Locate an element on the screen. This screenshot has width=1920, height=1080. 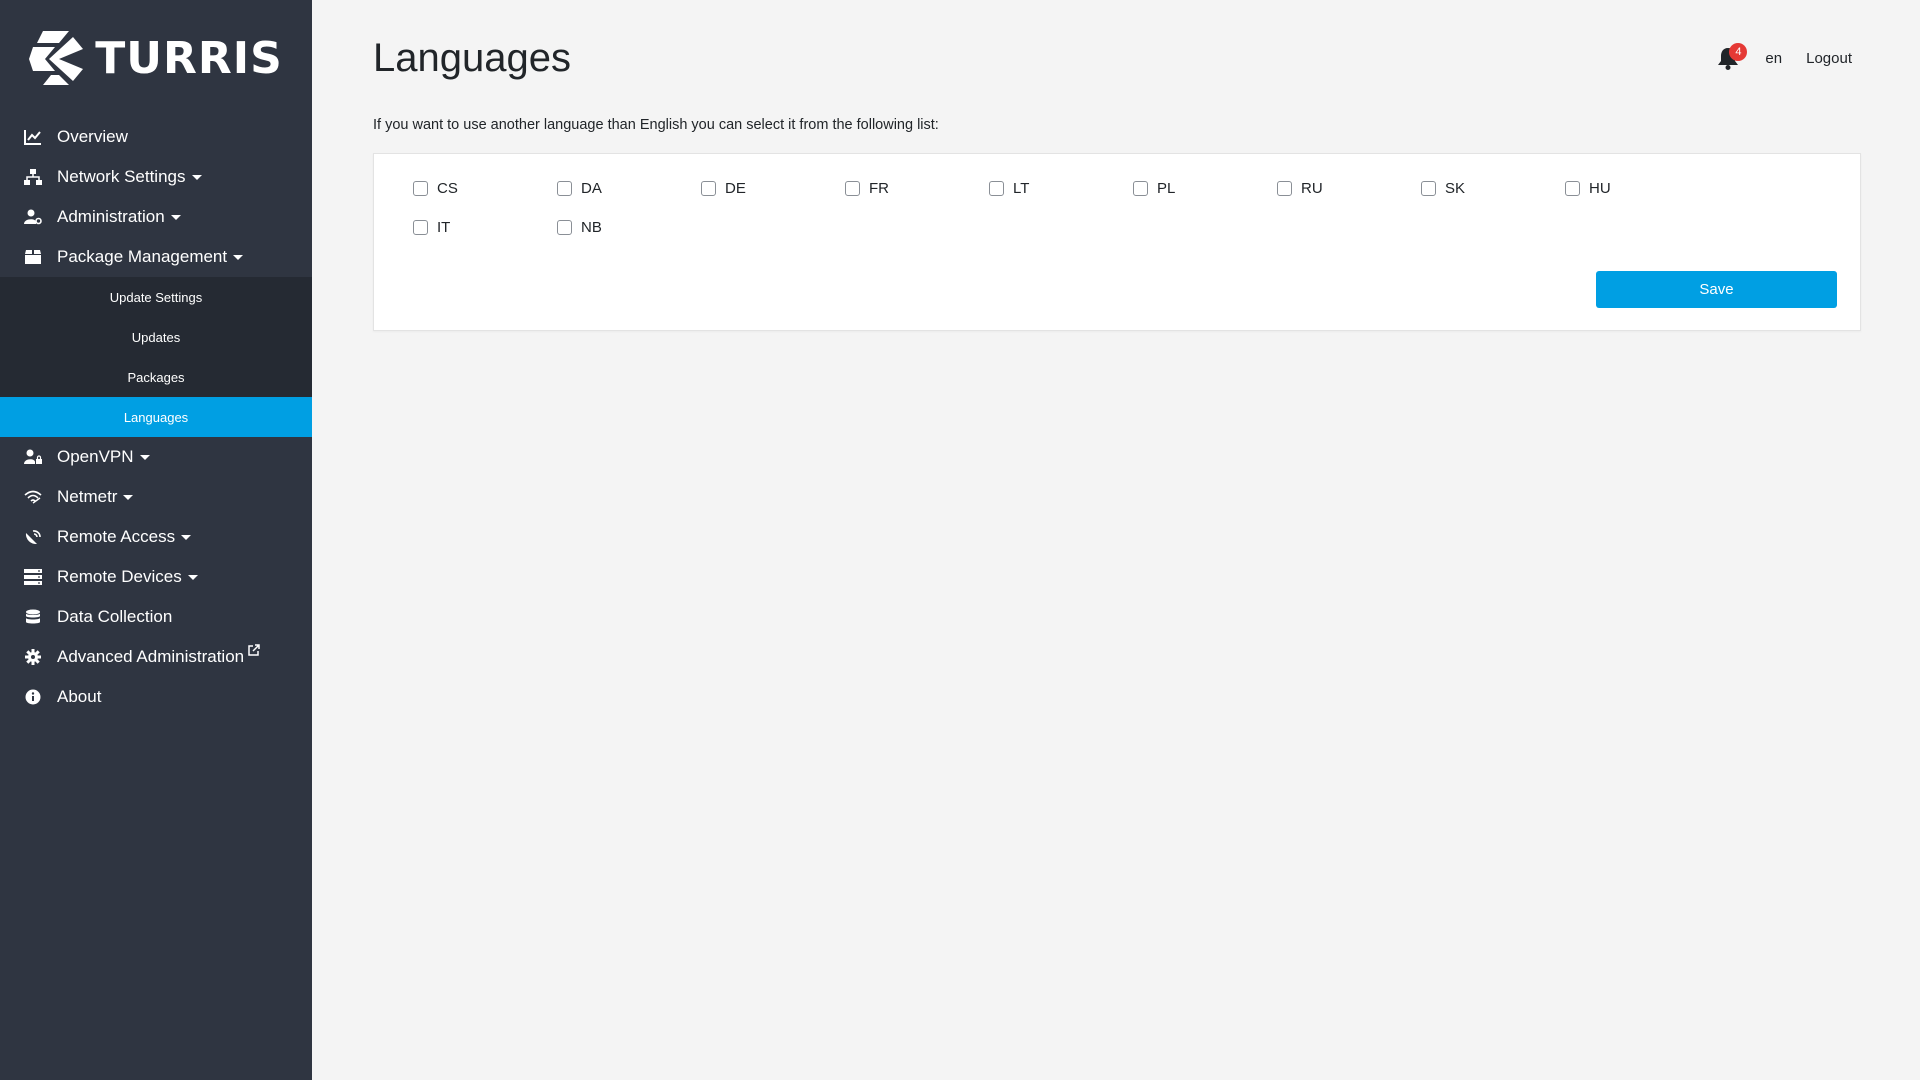
nav-remote-access: Remote Access is located at coordinates (156, 537).